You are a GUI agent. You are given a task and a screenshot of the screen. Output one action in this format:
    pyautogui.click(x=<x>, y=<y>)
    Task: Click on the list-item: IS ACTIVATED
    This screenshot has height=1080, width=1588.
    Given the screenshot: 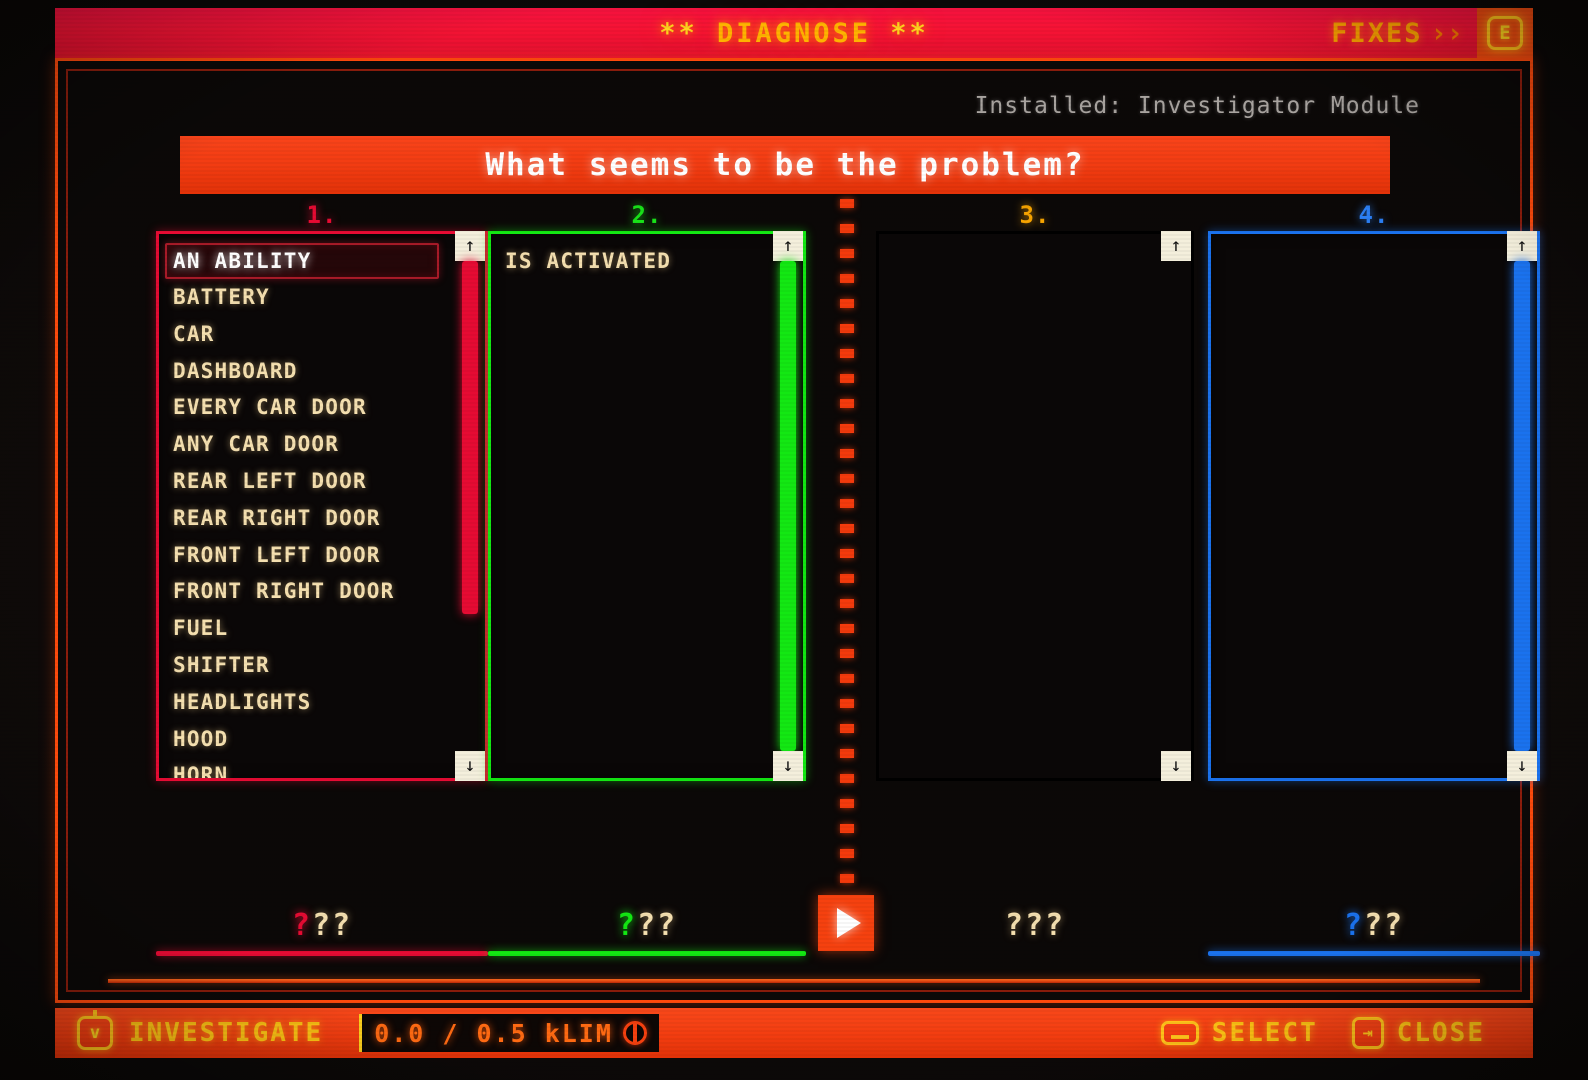 What is the action you would take?
    pyautogui.click(x=654, y=261)
    